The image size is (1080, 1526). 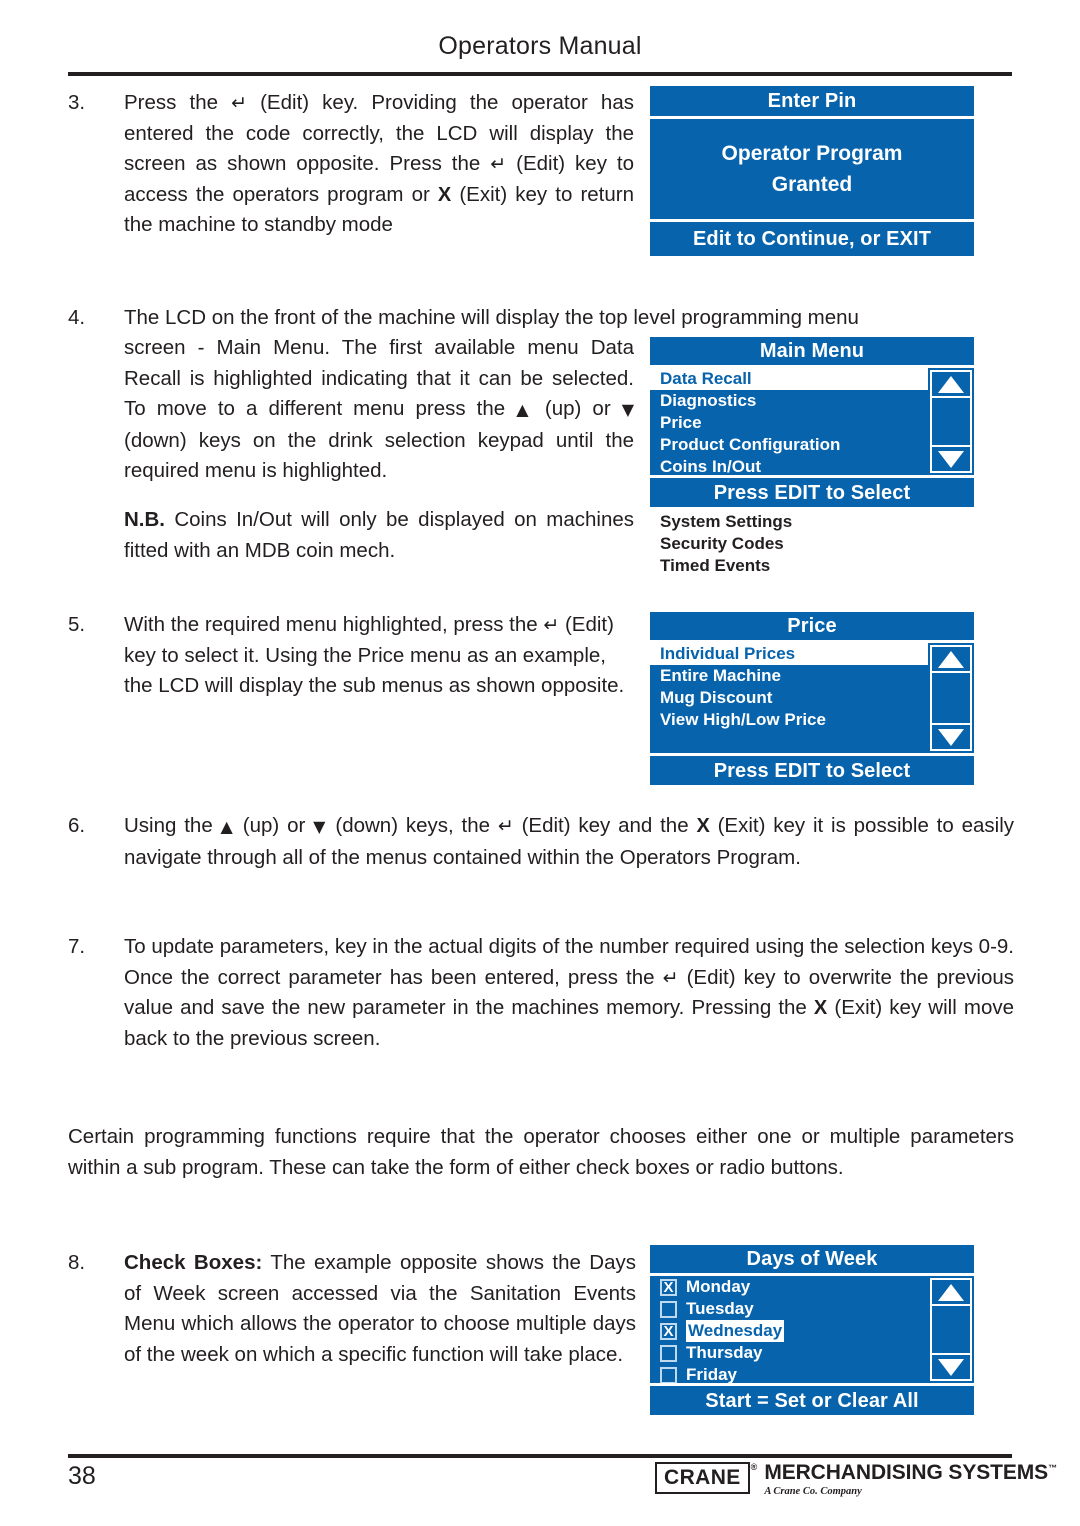 What do you see at coordinates (193, 1262) in the screenshot?
I see `item-8-bold-lead: Check Boxes:` at bounding box center [193, 1262].